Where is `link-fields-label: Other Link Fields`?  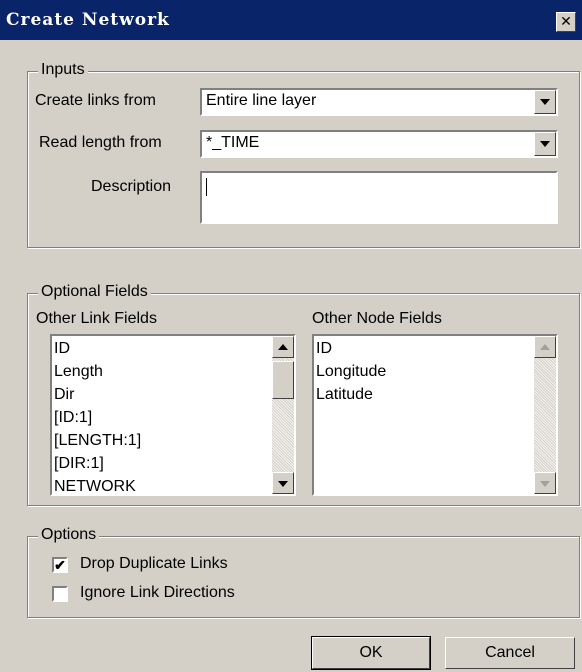
link-fields-label: Other Link Fields is located at coordinates (96, 318).